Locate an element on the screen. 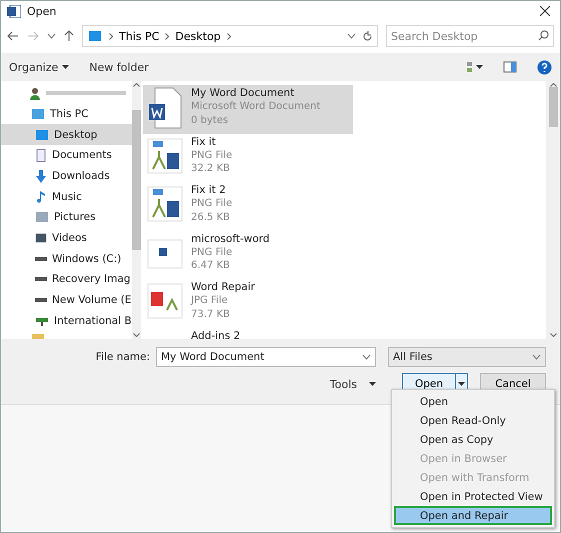 This screenshot has height=533, width=561. sidebar-item: Videos is located at coordinates (66, 238).